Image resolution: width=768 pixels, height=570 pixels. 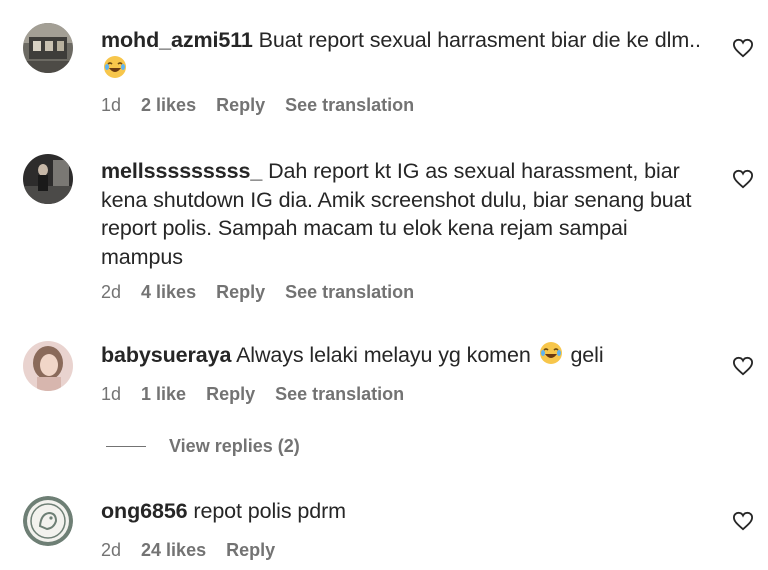 I want to click on replies-divider, so click(x=126, y=446).